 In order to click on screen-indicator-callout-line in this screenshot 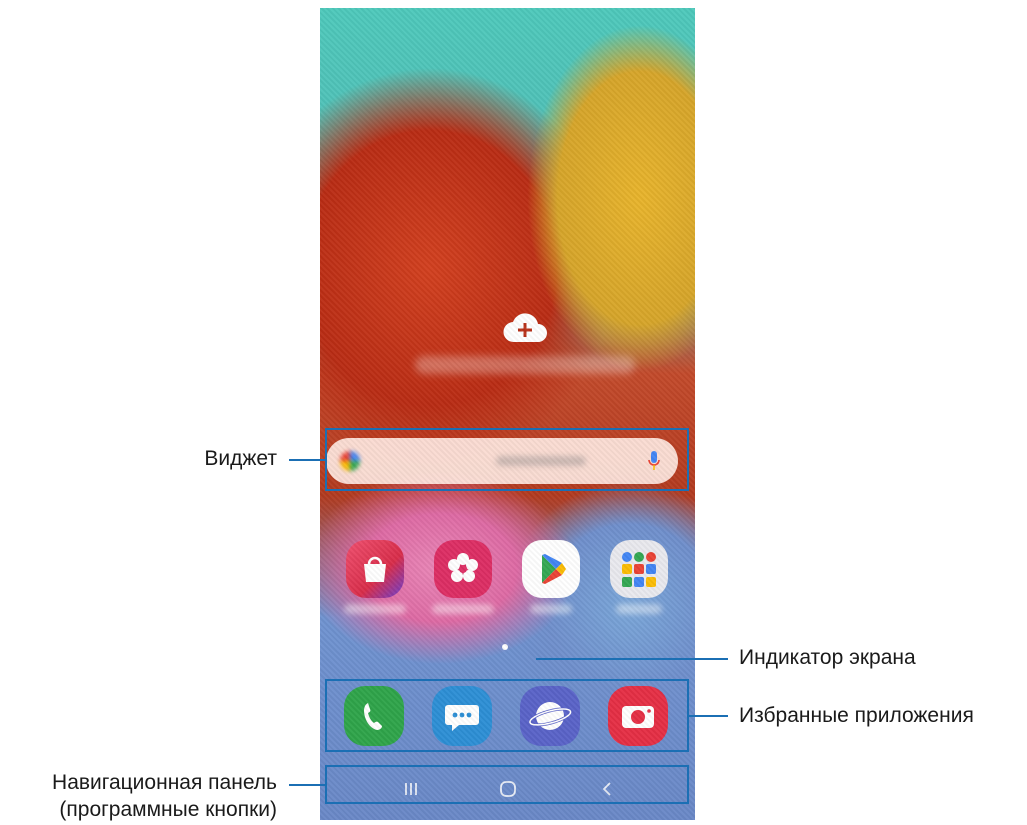, I will do `click(632, 659)`.